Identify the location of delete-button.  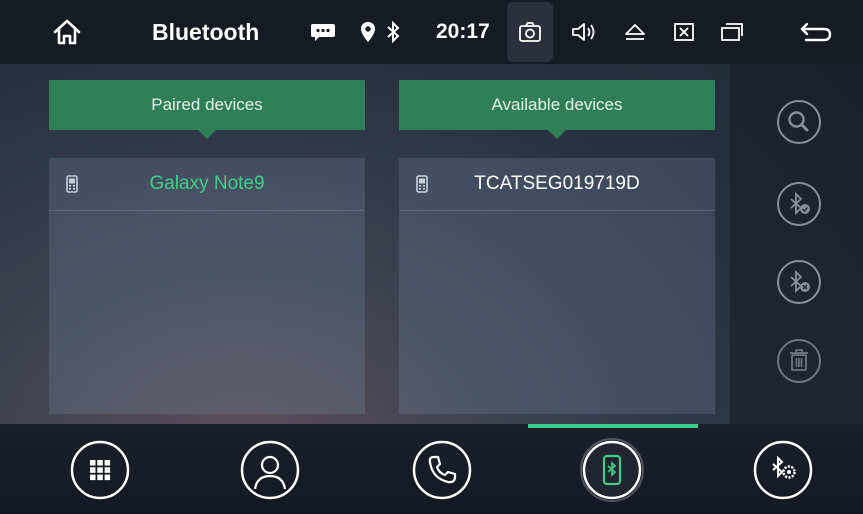
(799, 361).